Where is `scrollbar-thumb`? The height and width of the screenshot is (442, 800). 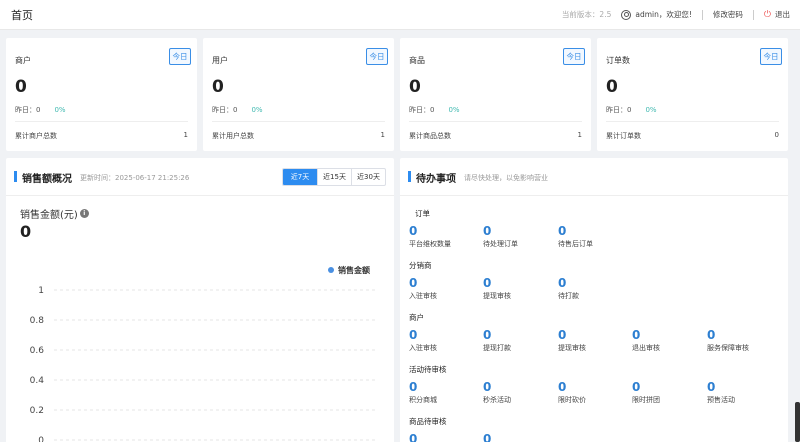
scrollbar-thumb is located at coordinates (797, 422).